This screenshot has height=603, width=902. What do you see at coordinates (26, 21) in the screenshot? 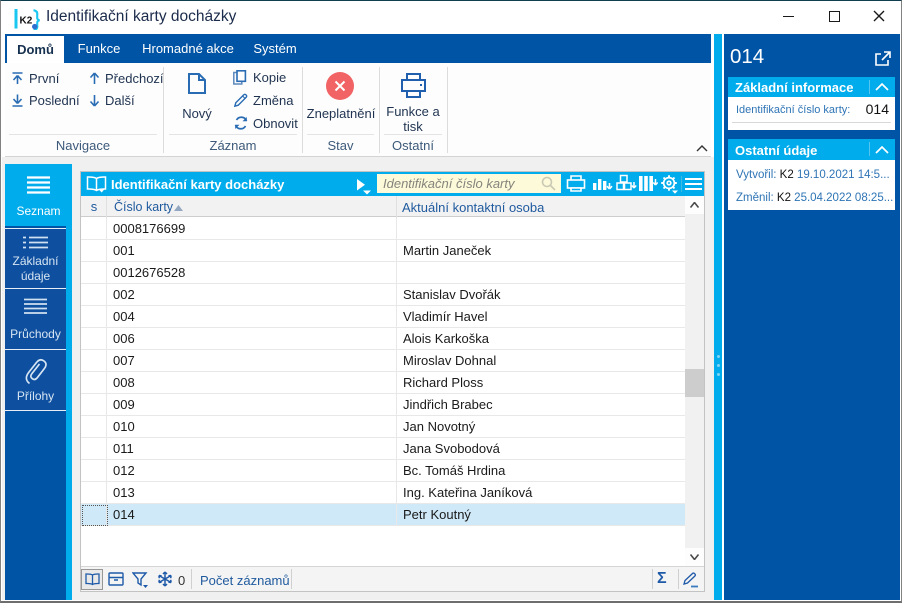
I see `svg-text: K2` at bounding box center [26, 21].